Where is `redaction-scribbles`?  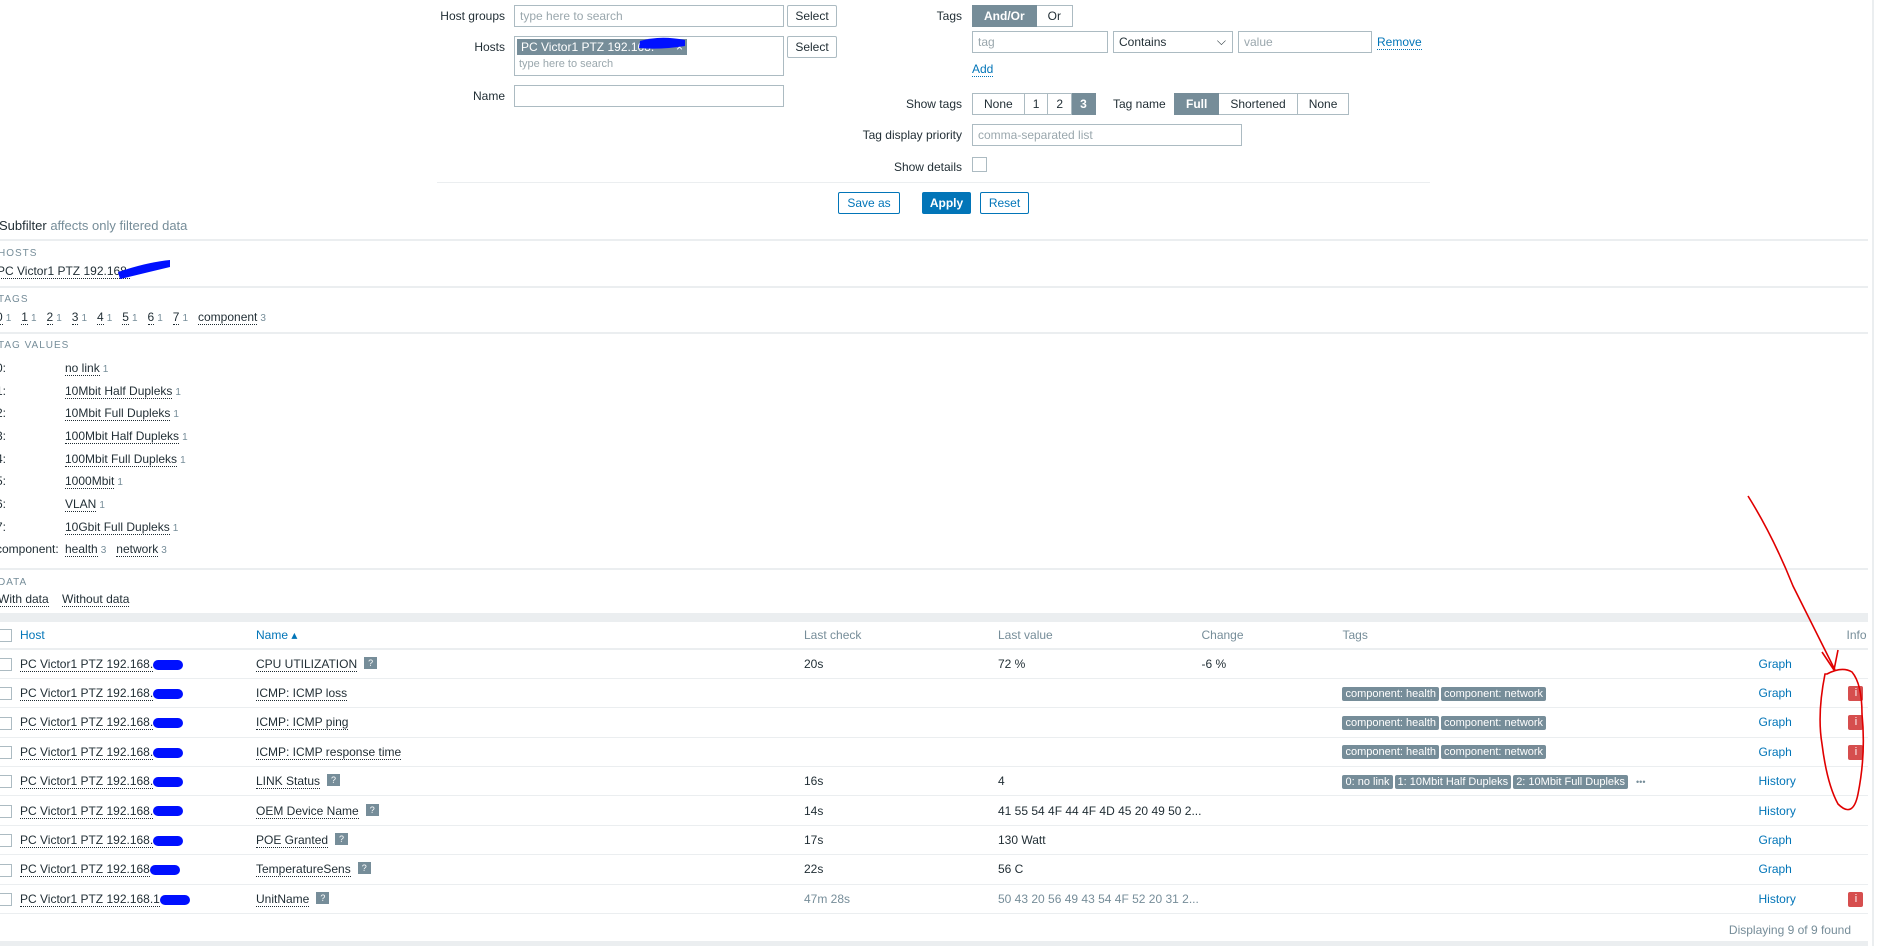
redaction-scribbles is located at coordinates (401, 158).